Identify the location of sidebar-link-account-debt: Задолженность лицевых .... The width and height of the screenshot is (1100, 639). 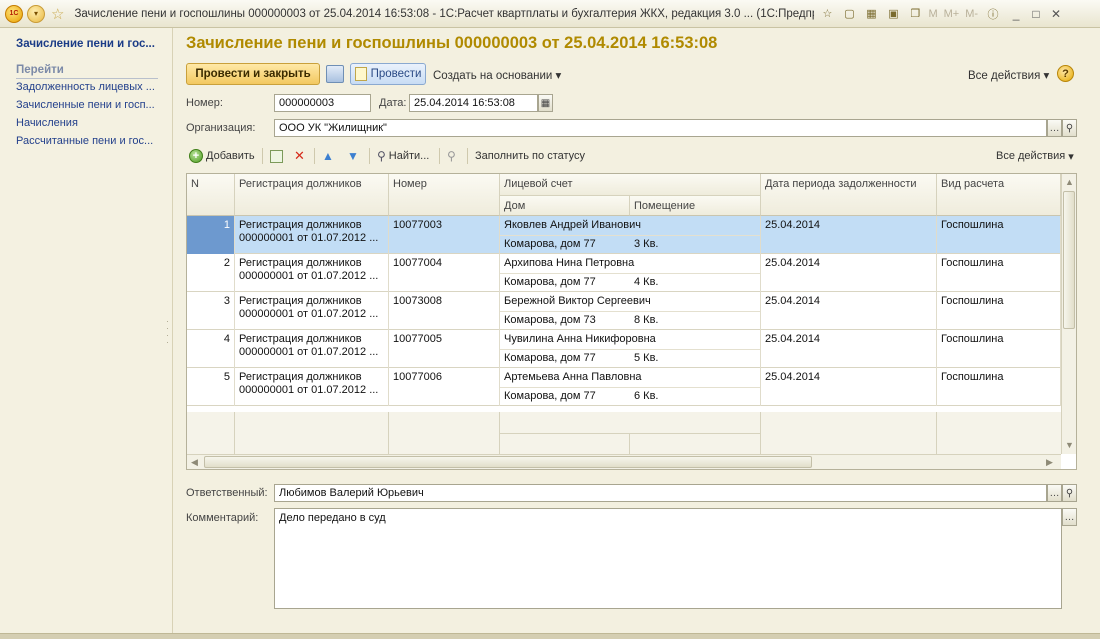
(85, 87).